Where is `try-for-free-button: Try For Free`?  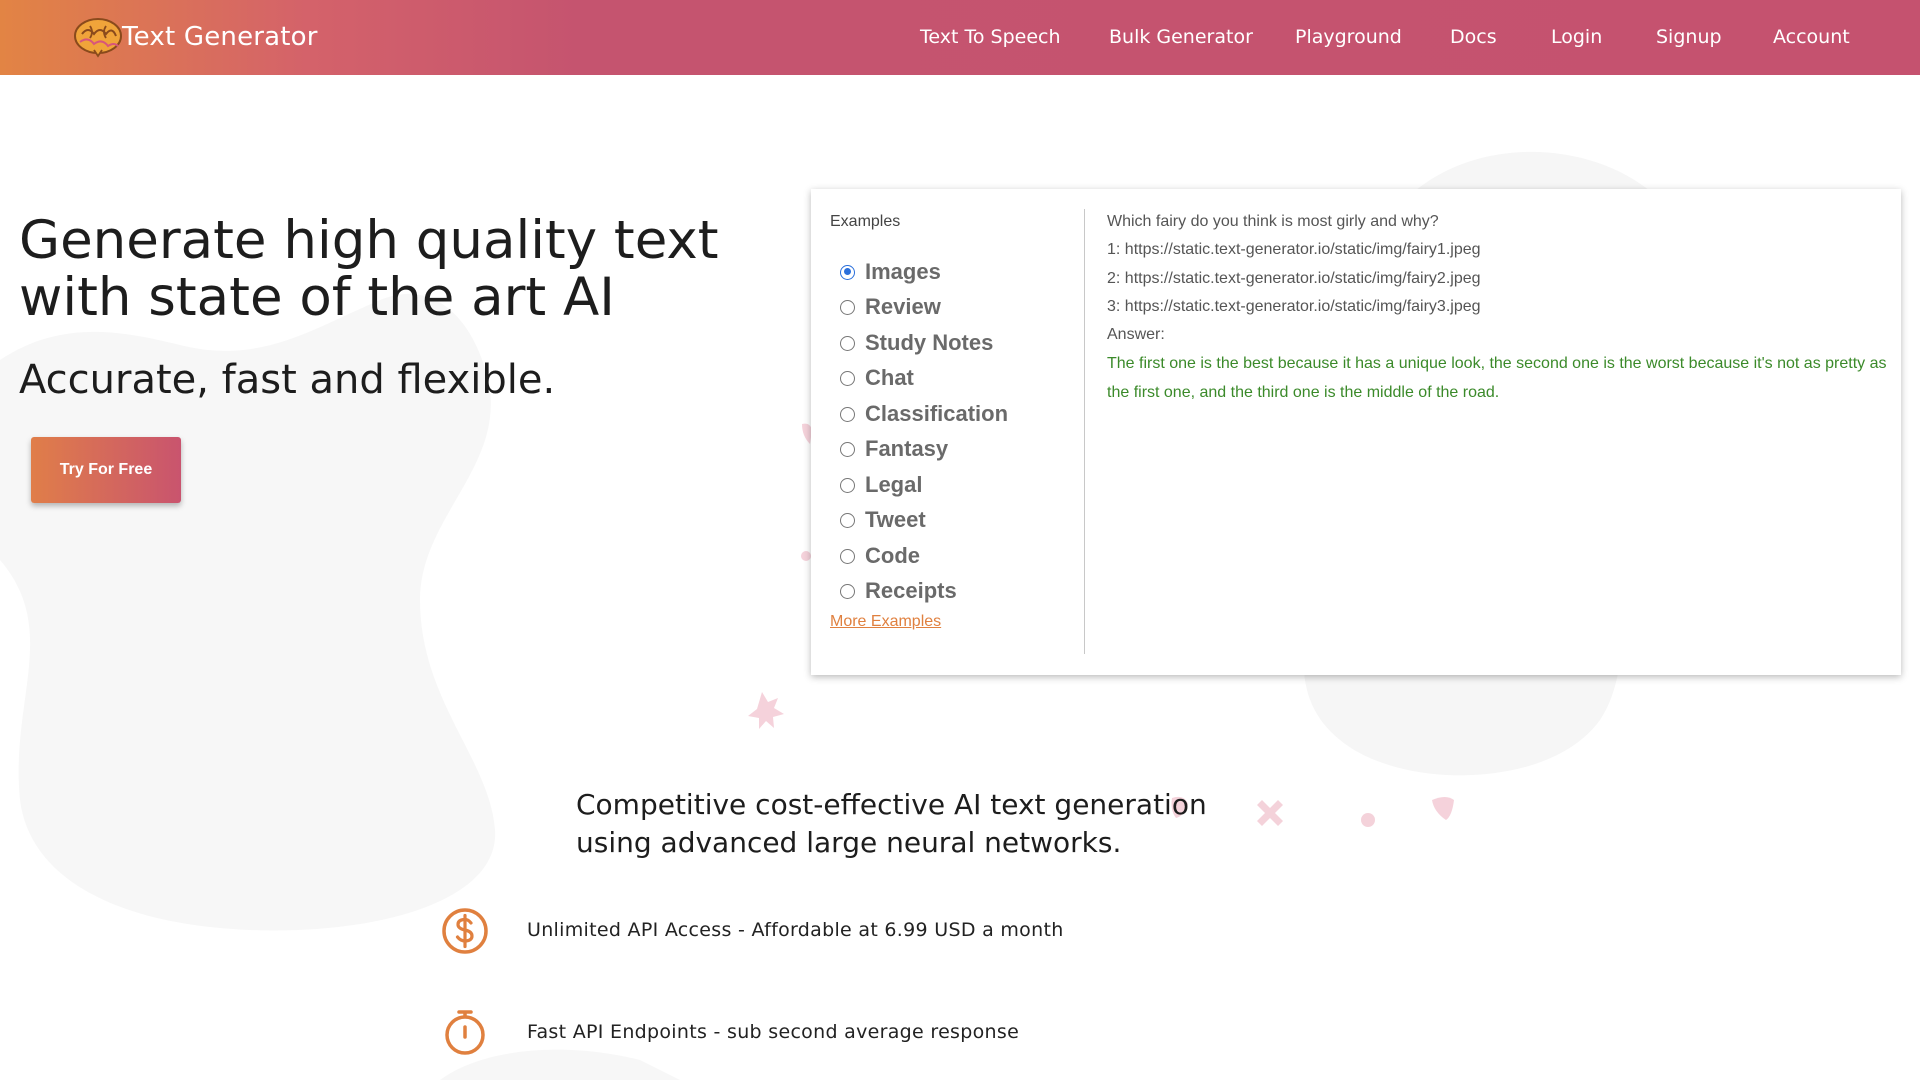
try-for-free-button: Try For Free is located at coordinates (106, 470).